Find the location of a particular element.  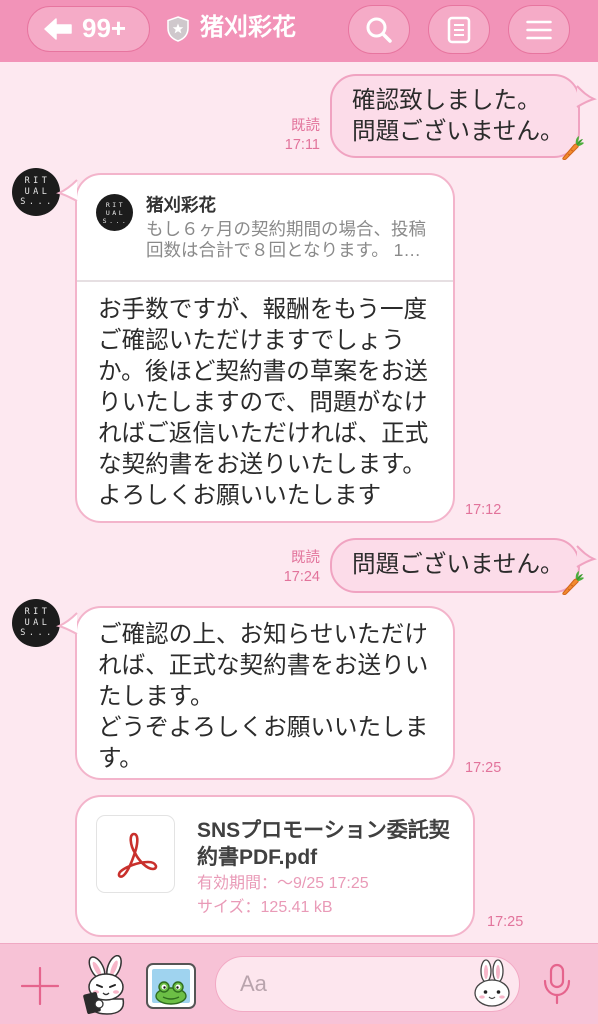

message-line: りいたしますので、問題がなけ is located at coordinates (263, 403).